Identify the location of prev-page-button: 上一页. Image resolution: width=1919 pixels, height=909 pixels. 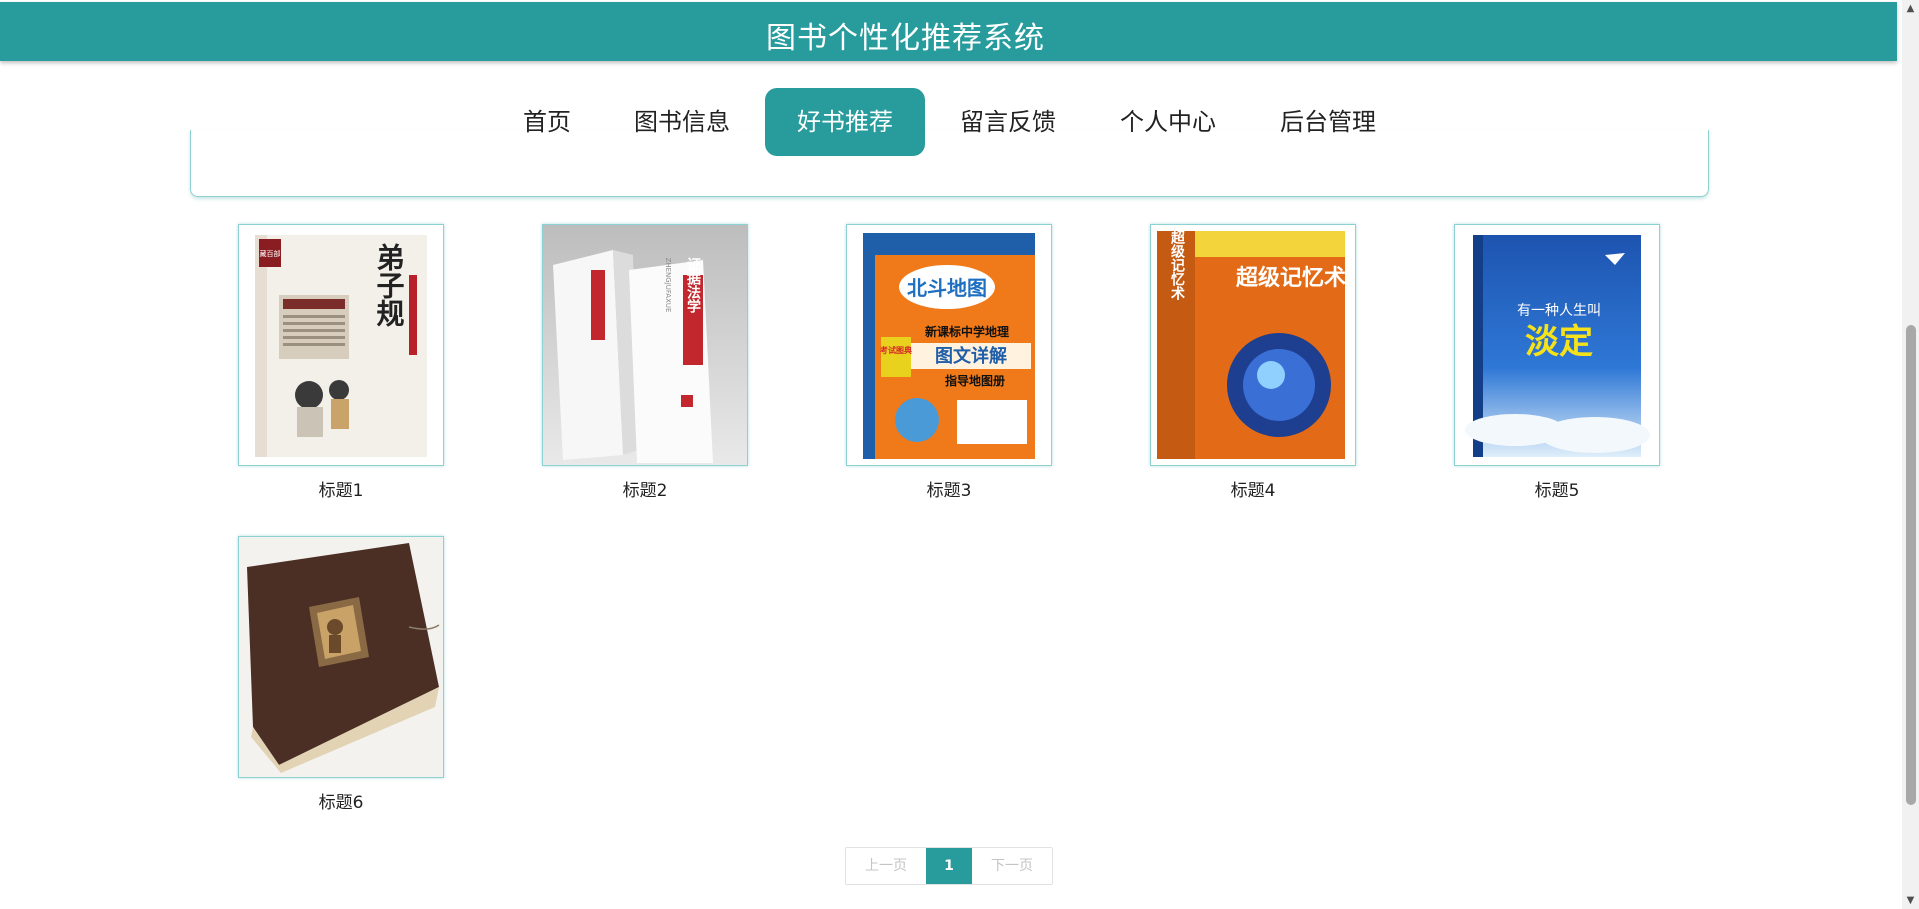
(886, 866).